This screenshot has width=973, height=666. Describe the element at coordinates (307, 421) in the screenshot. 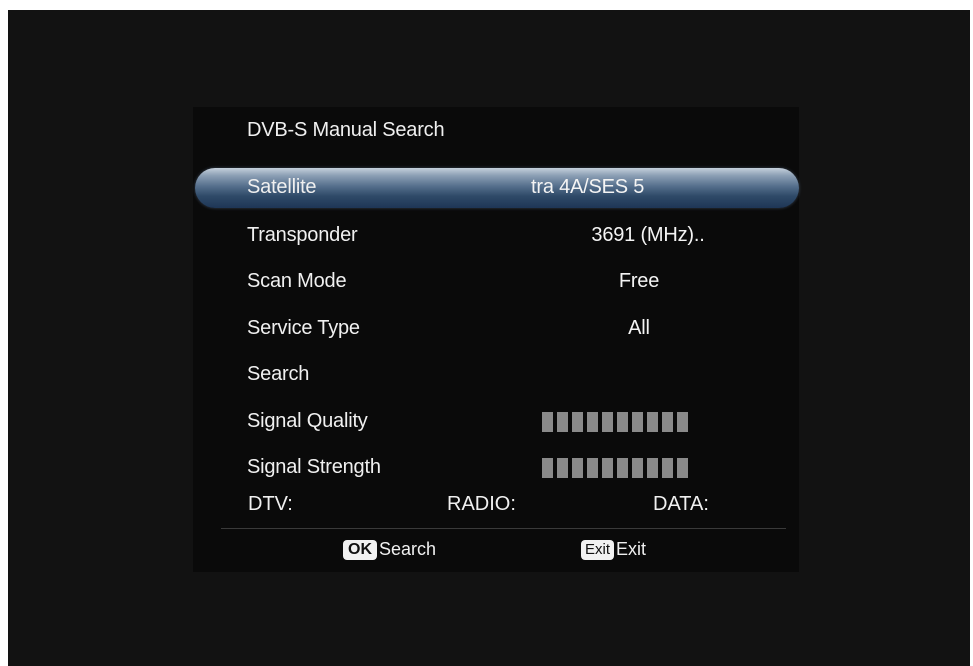

I see `signal-quality-label: Signal Quality` at that location.